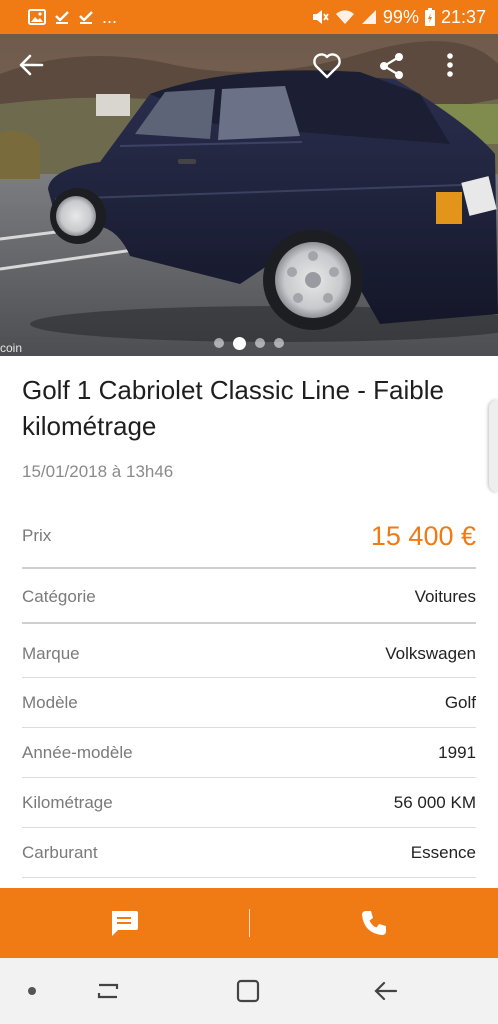 Image resolution: width=498 pixels, height=1024 pixels. I want to click on wifi-icon, so click(344, 17).